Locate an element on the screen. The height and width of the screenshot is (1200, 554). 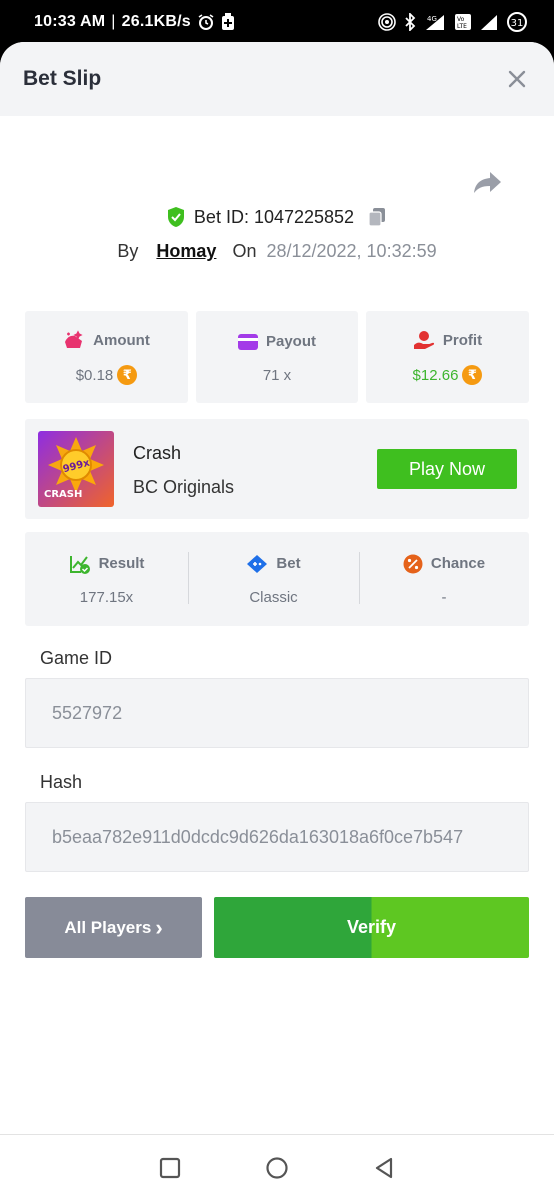
status-right: 4G Vo LTE 31 is located at coordinates (453, 22).